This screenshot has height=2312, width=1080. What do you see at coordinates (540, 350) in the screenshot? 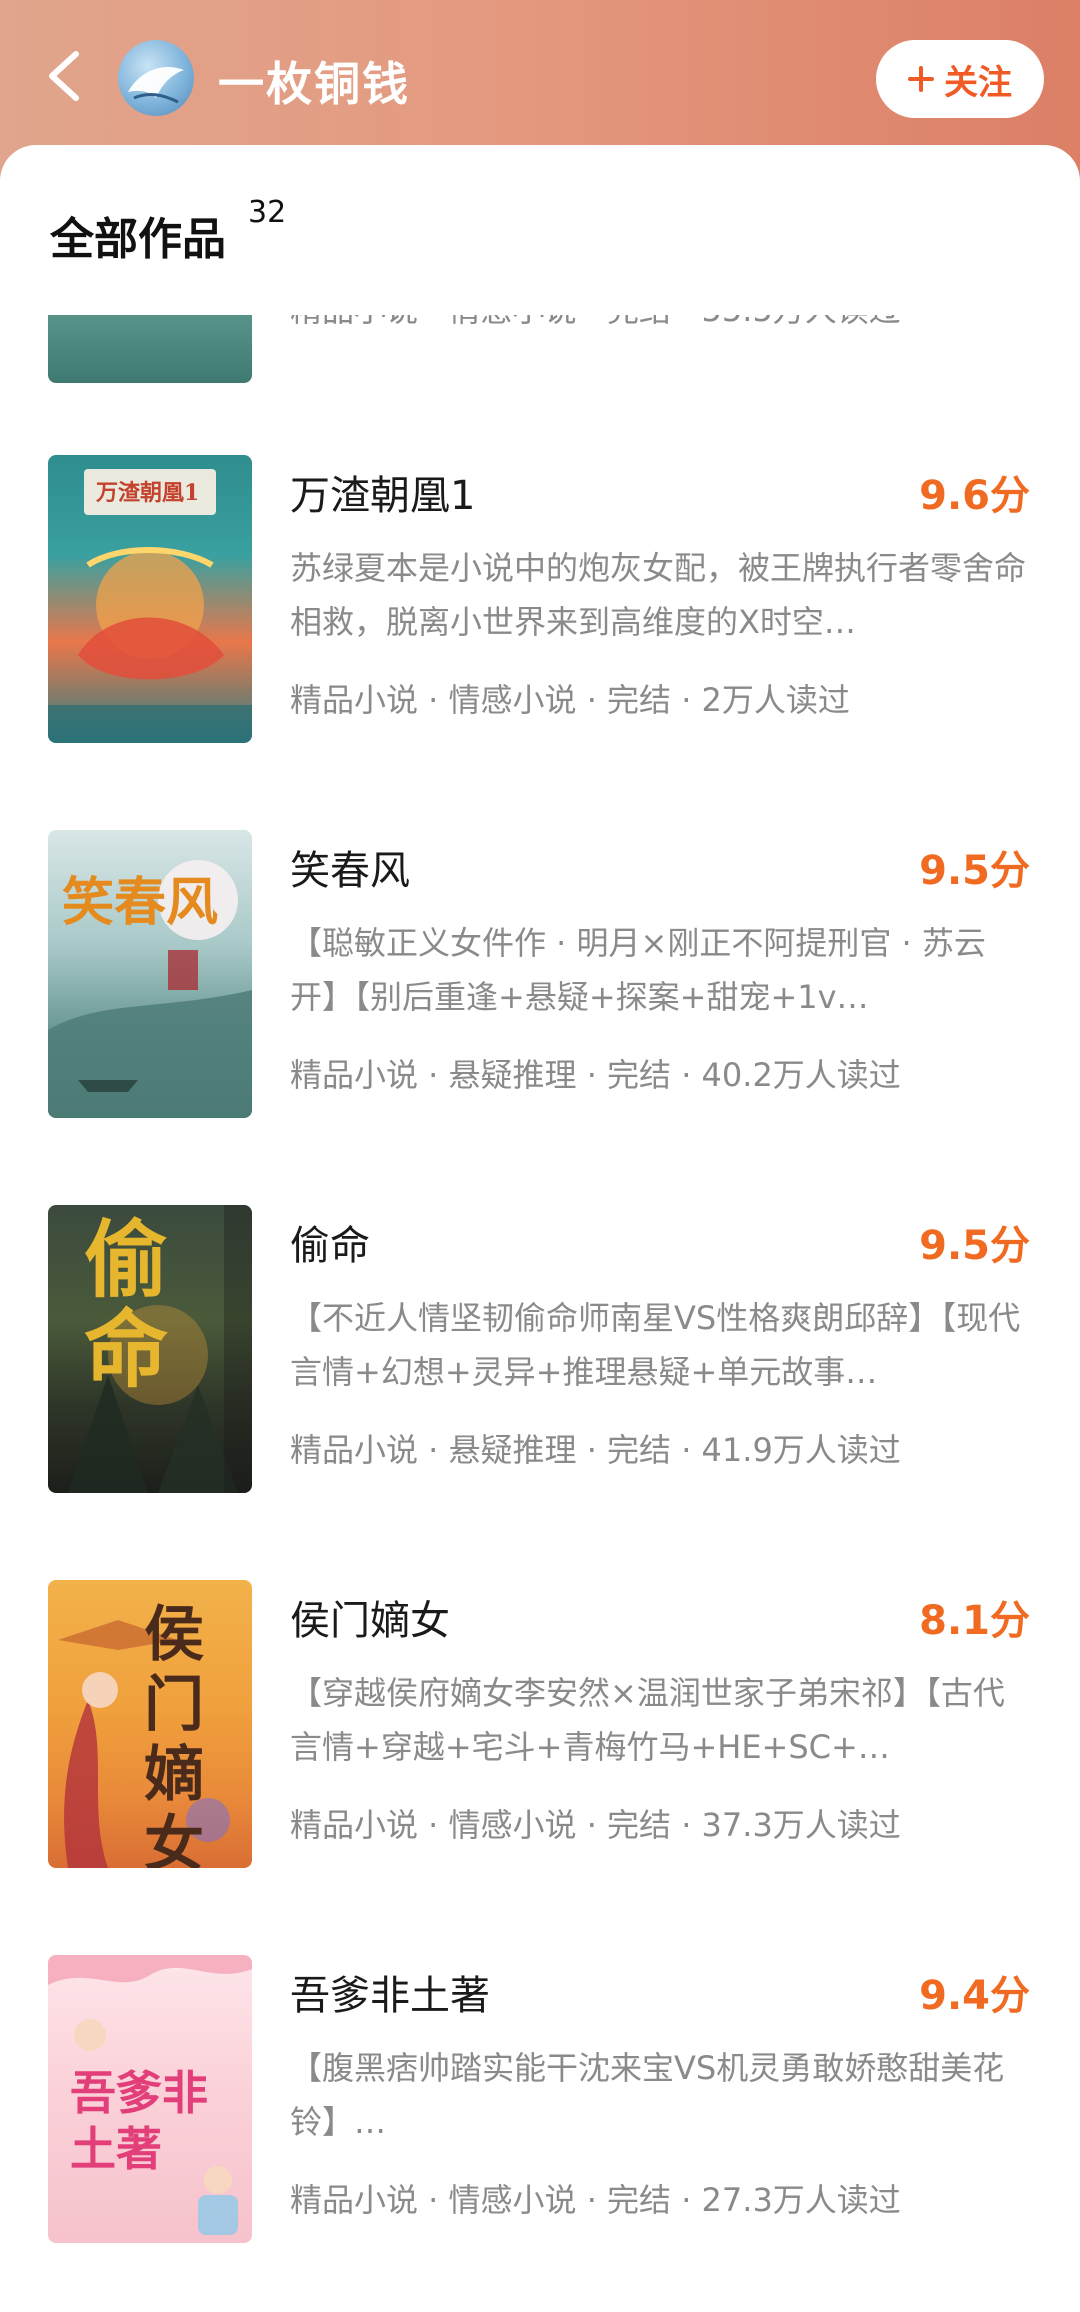
I see `list-item-partial: 精品小说 · 情感小说 · 完结 · 55.5万人读过` at bounding box center [540, 350].